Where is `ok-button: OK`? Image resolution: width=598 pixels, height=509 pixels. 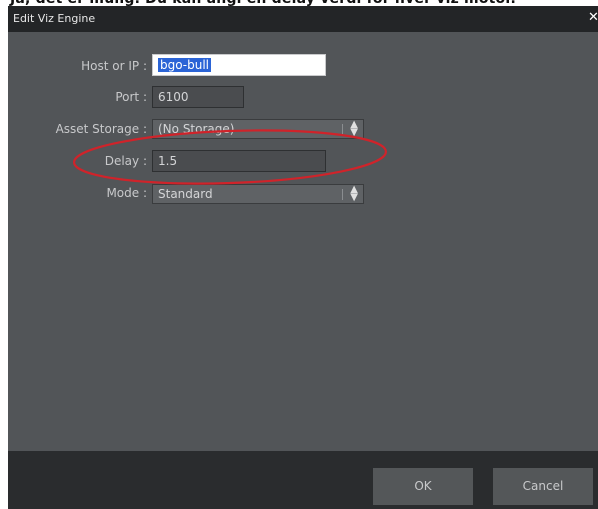
ok-button: OK is located at coordinates (423, 486).